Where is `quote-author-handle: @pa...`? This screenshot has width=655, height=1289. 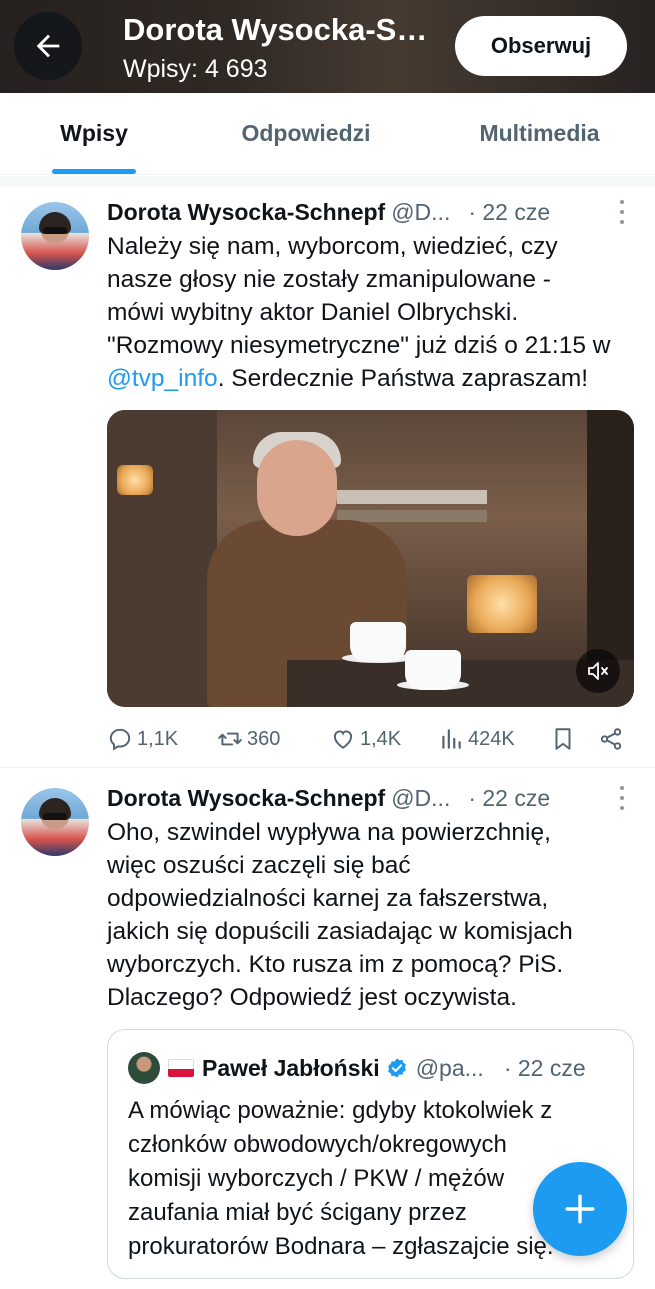 quote-author-handle: @pa... is located at coordinates (449, 1067).